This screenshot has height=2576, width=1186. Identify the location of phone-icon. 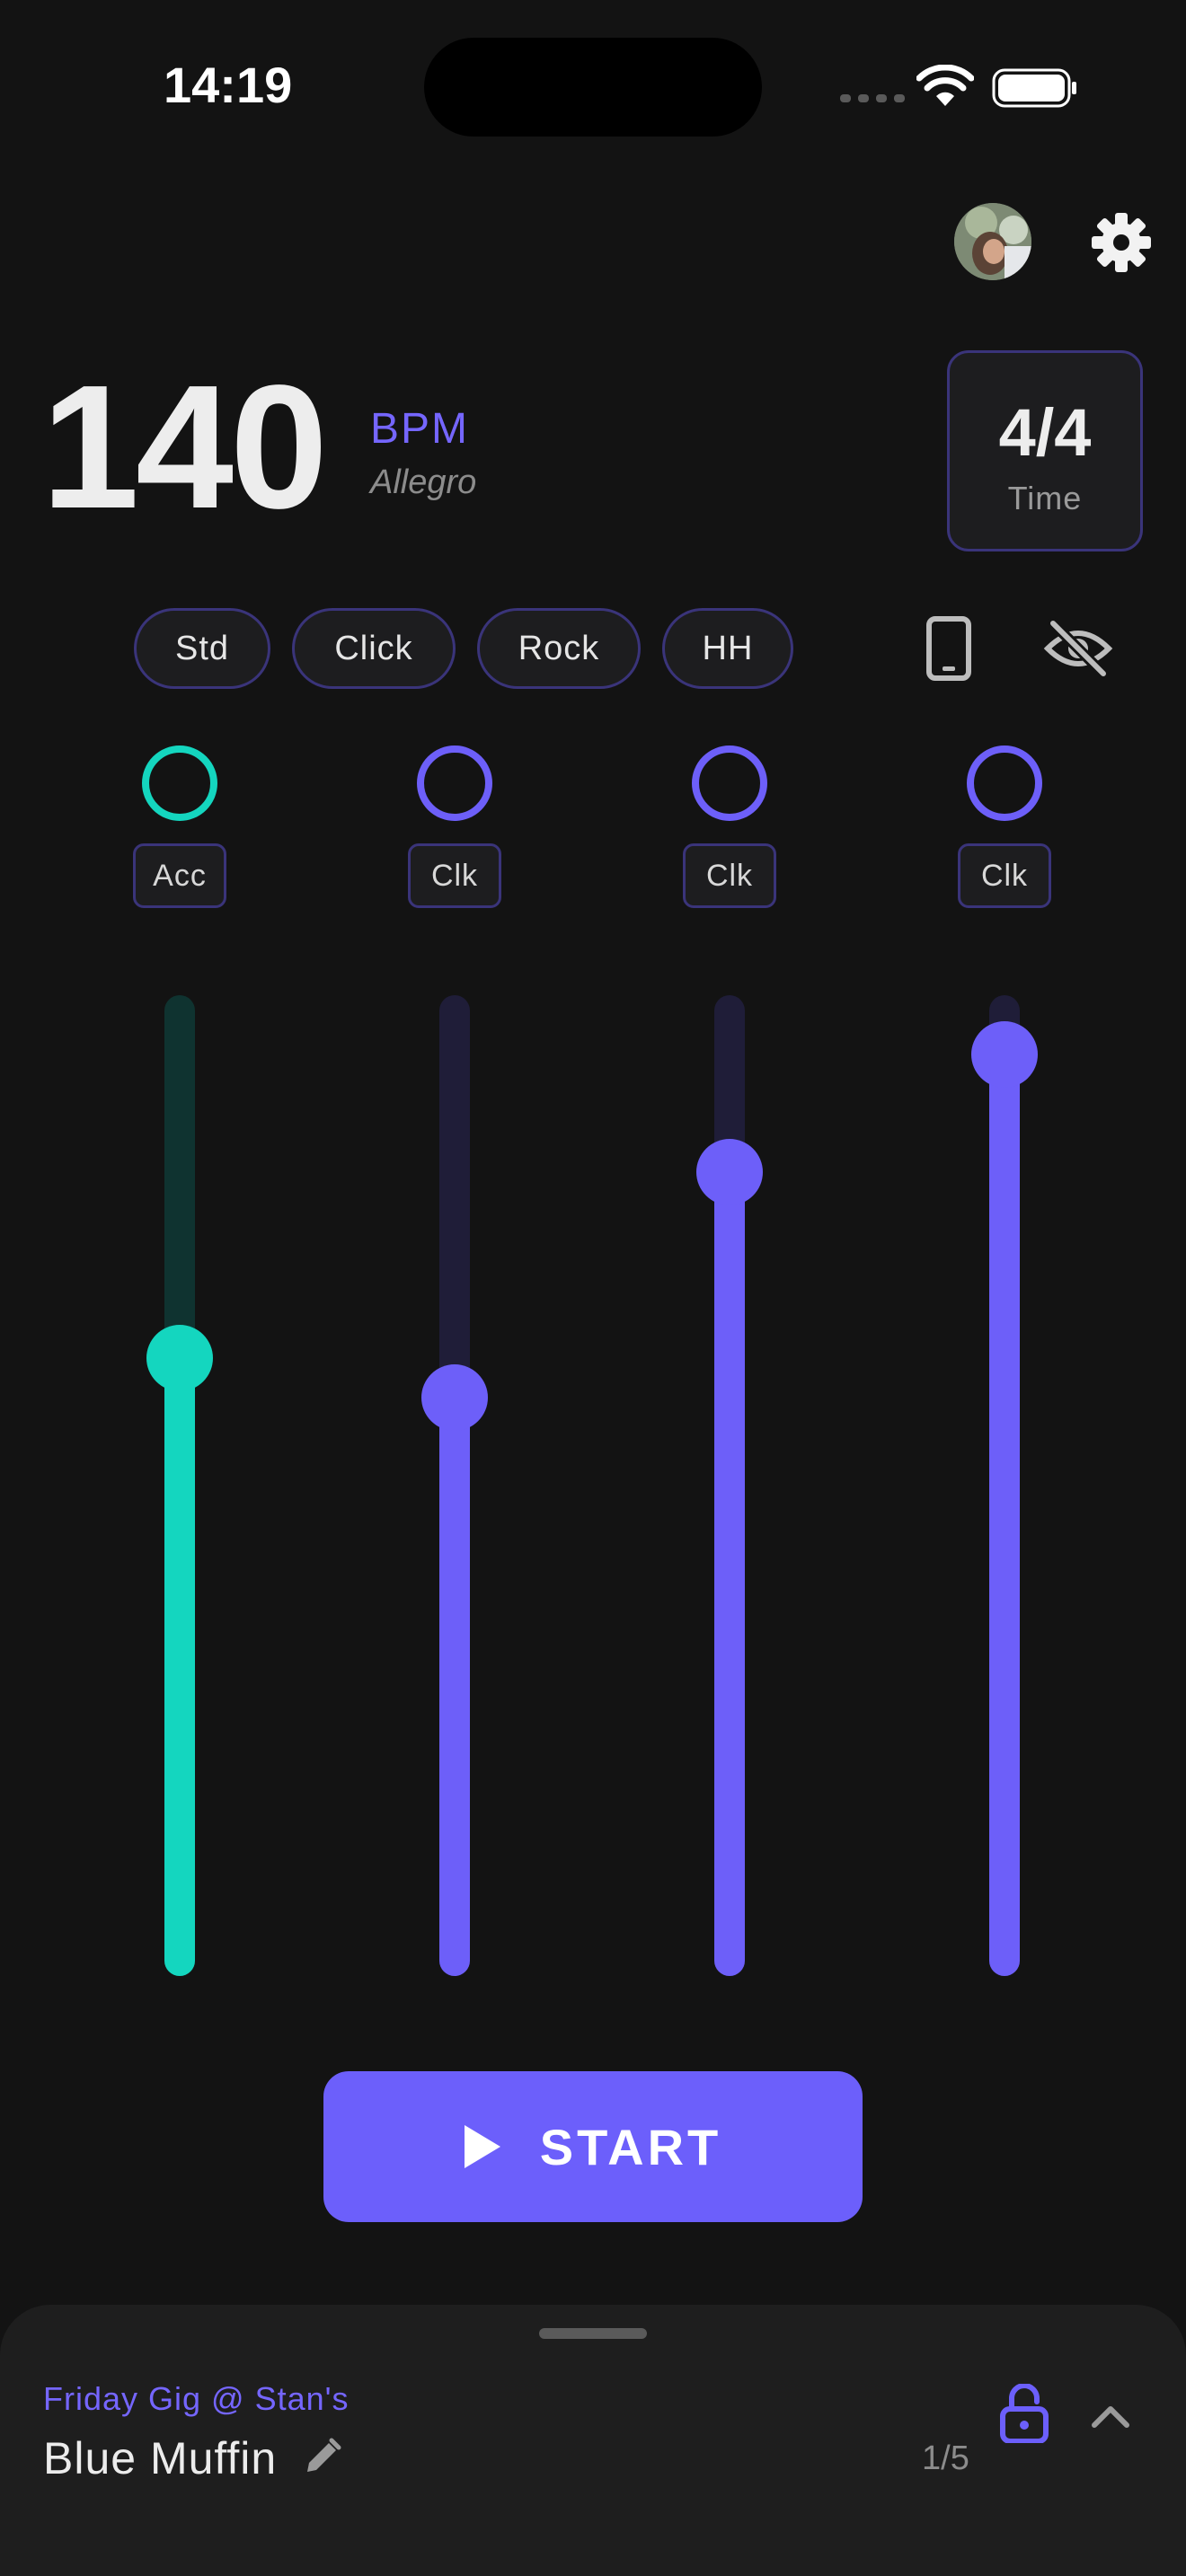
(948, 648).